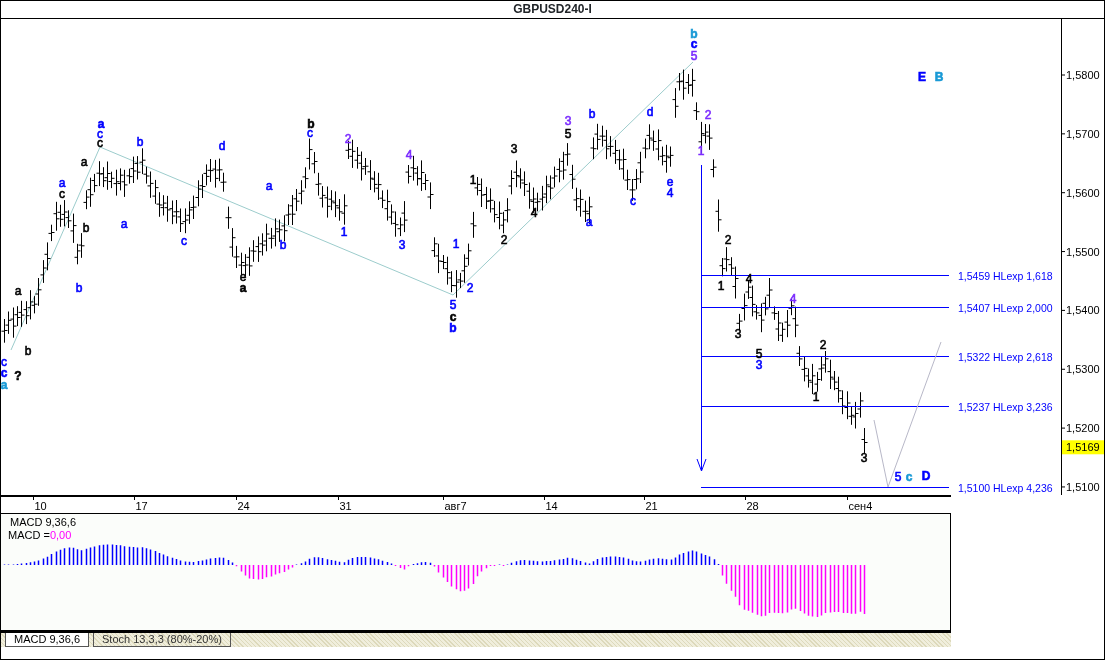  Describe the element at coordinates (43, 522) in the screenshot. I see `indicator-title: MACD 9,36,6` at that location.